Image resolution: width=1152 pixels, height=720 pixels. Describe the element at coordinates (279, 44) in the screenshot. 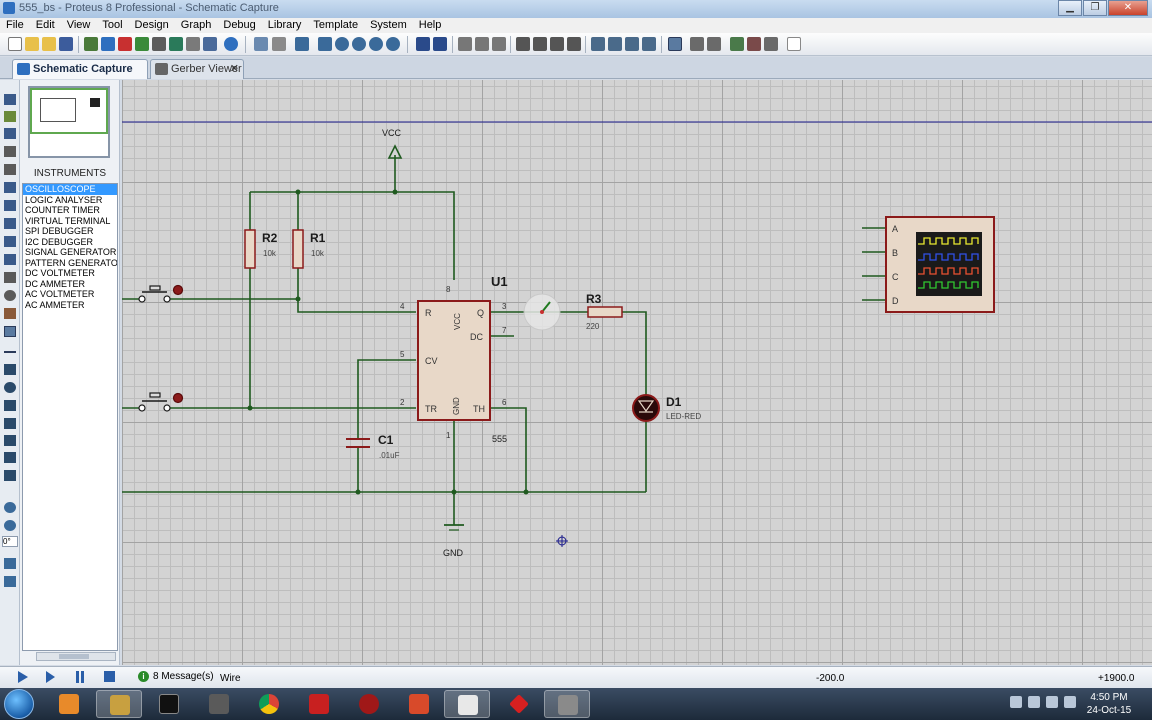

I see `grid-icon` at that location.